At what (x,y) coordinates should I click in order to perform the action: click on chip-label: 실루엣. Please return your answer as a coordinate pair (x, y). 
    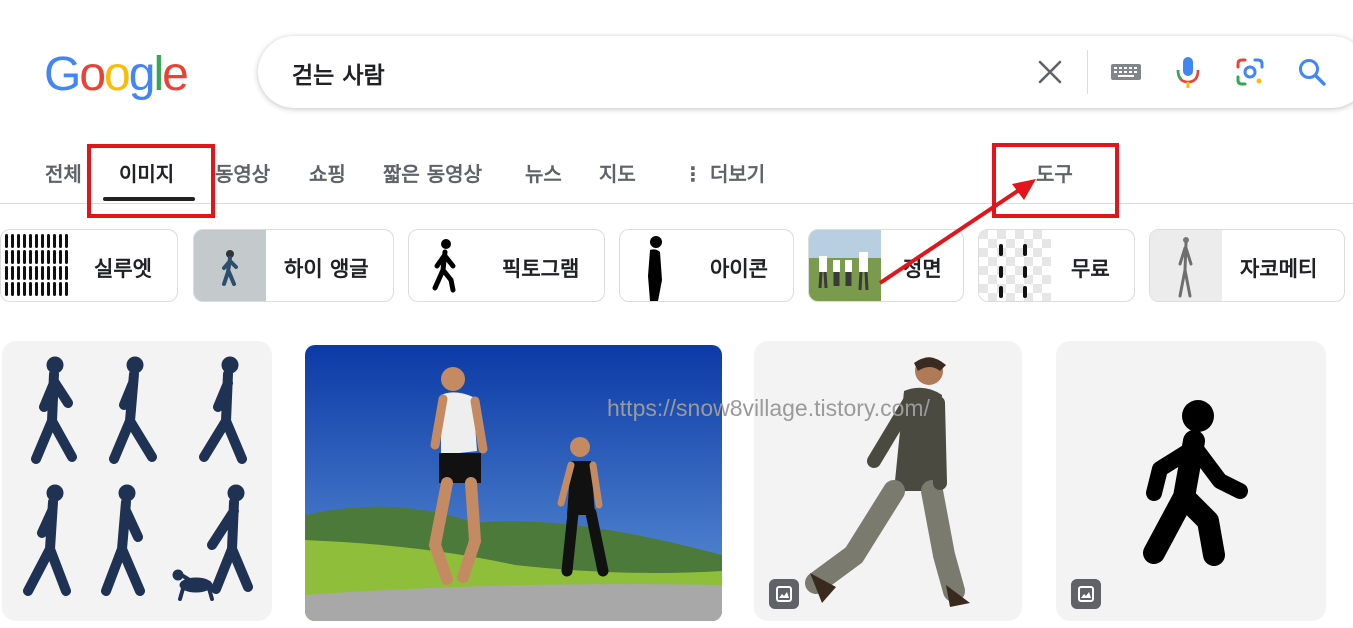
    Looking at the image, I should click on (123, 269).